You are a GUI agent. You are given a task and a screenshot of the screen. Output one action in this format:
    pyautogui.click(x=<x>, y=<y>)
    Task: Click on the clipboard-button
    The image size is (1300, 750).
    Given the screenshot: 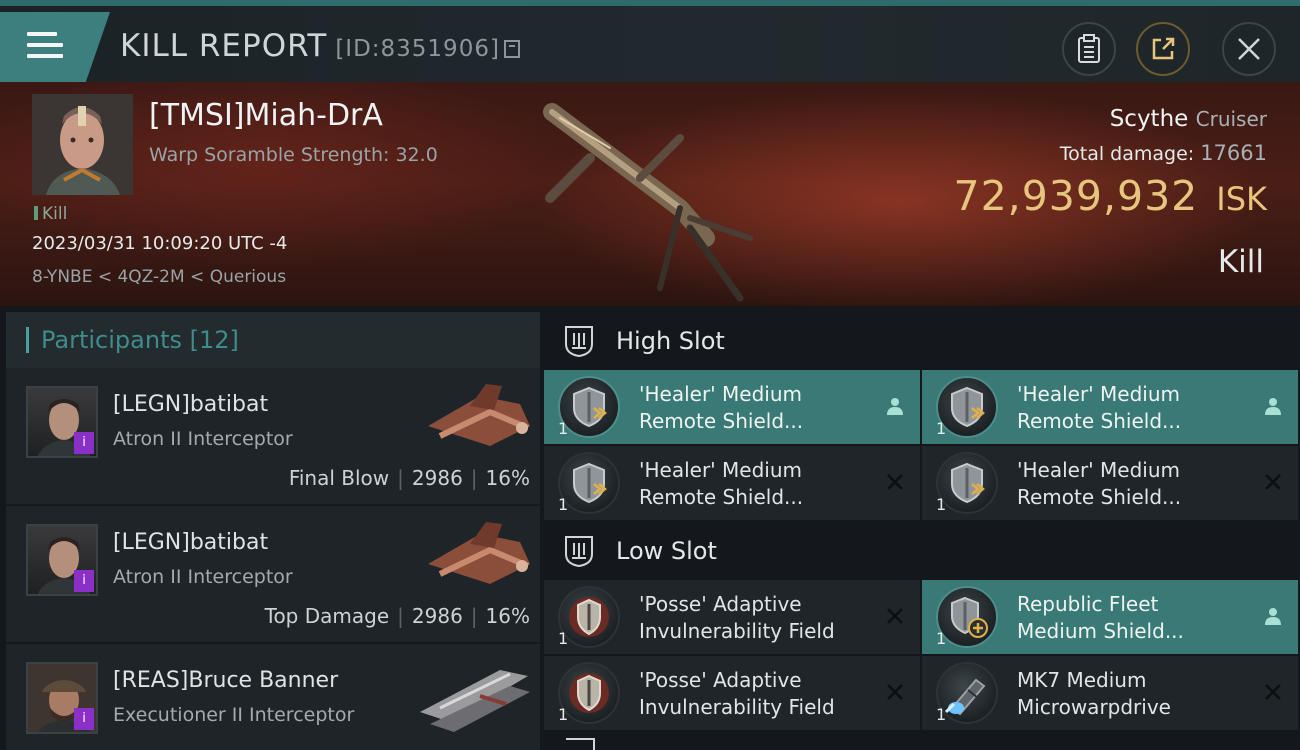 What is the action you would take?
    pyautogui.click(x=1089, y=49)
    